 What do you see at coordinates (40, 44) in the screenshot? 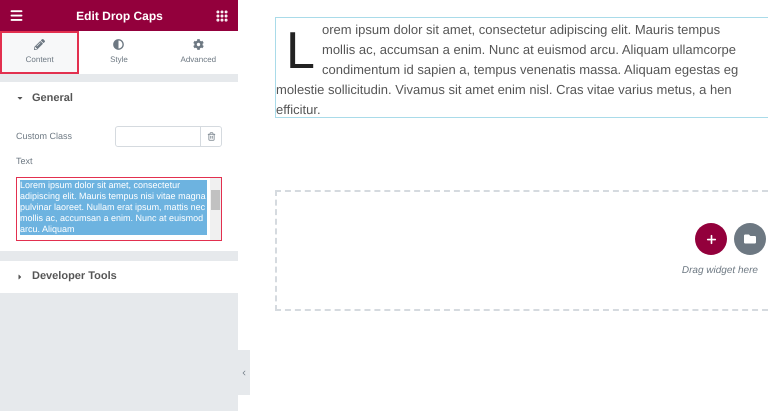
I see `pencil-icon` at bounding box center [40, 44].